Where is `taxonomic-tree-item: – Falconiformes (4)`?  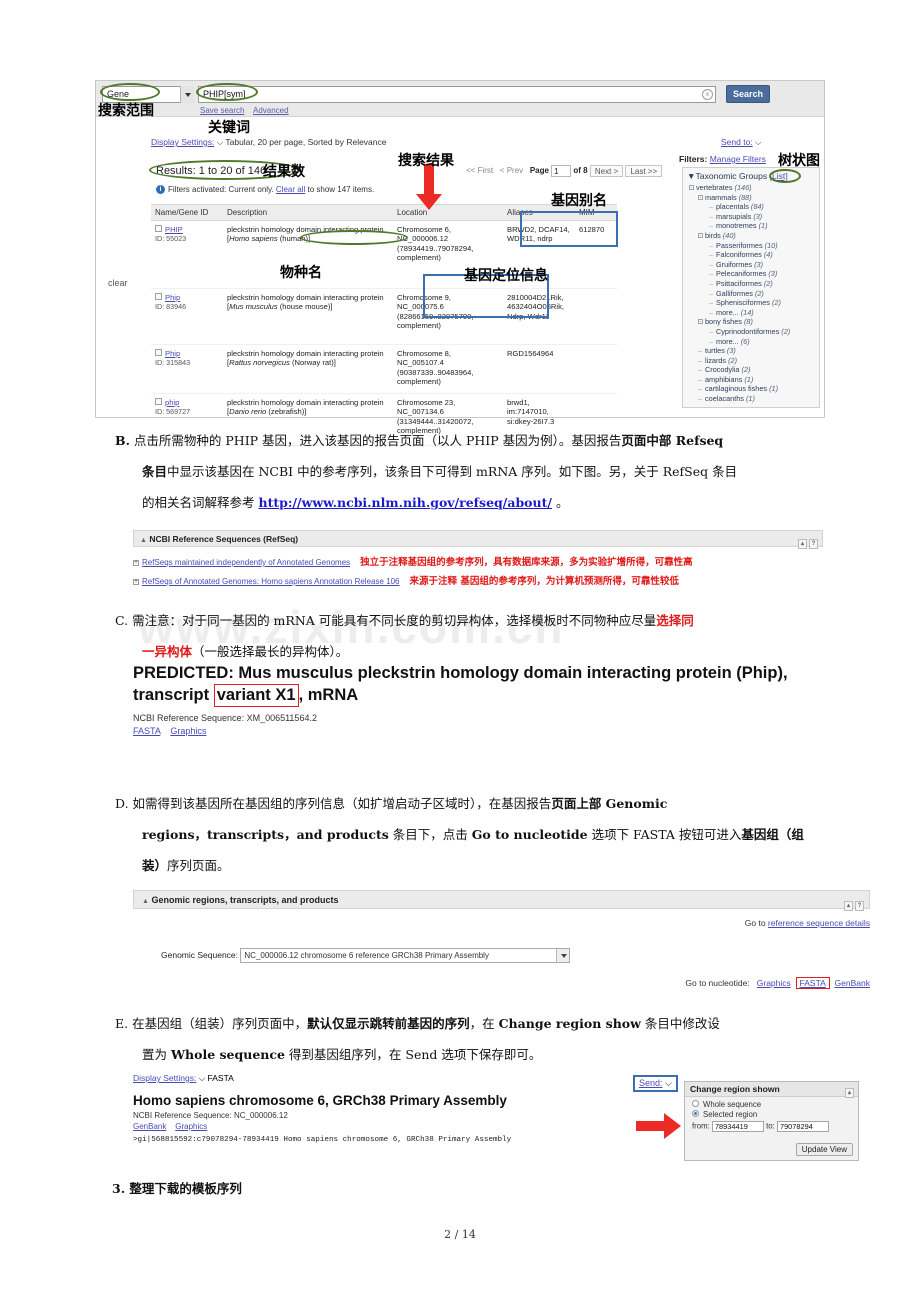
taxonomic-tree-item: – Falconiformes (4) is located at coordinates (751, 255).